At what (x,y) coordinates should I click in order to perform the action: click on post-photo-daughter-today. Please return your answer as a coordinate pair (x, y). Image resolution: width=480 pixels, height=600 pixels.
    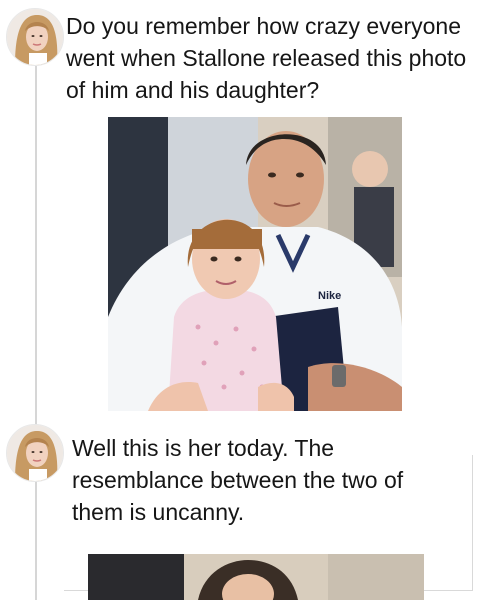
    Looking at the image, I should click on (256, 577).